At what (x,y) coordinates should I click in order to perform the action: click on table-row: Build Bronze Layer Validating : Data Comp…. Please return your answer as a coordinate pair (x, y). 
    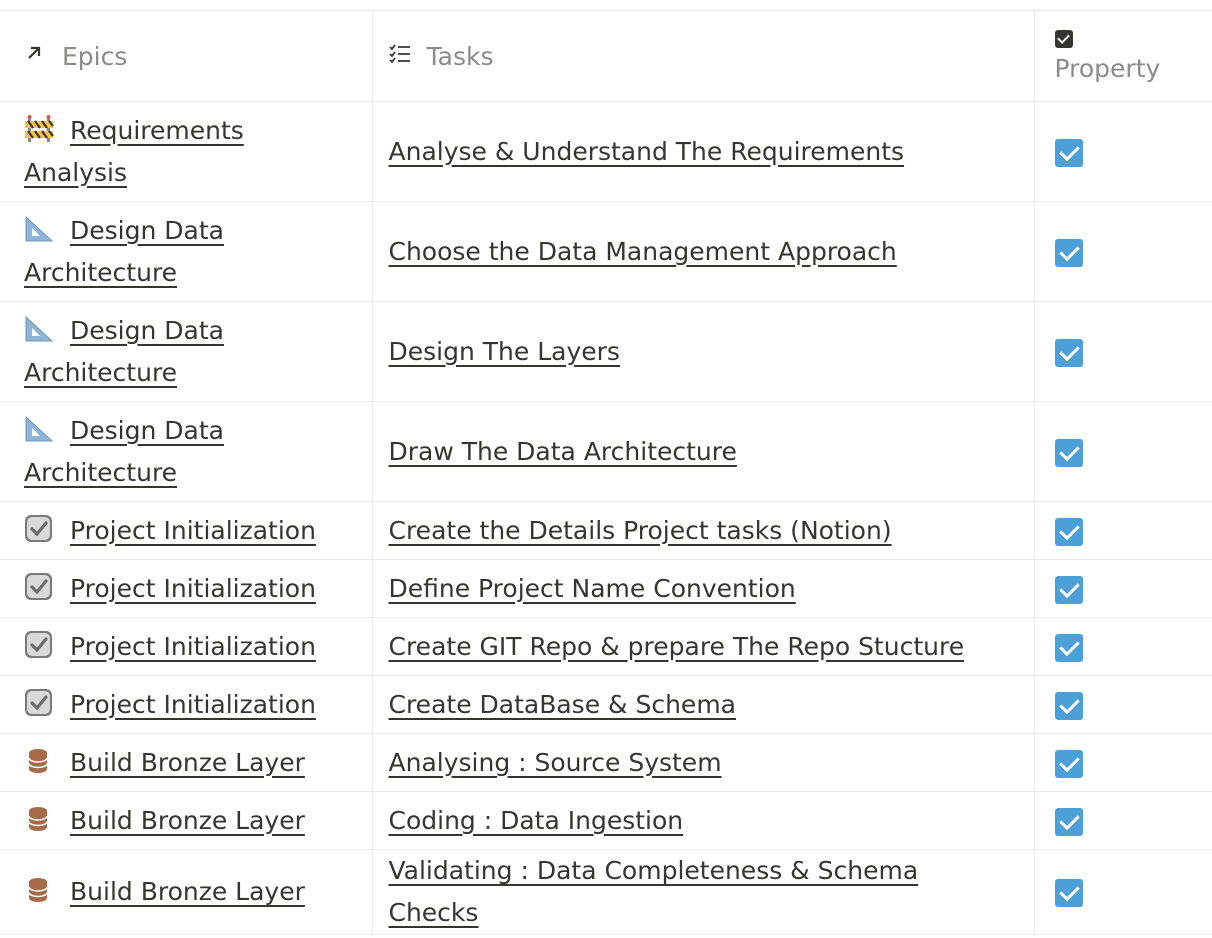
    Looking at the image, I should click on (606, 892).